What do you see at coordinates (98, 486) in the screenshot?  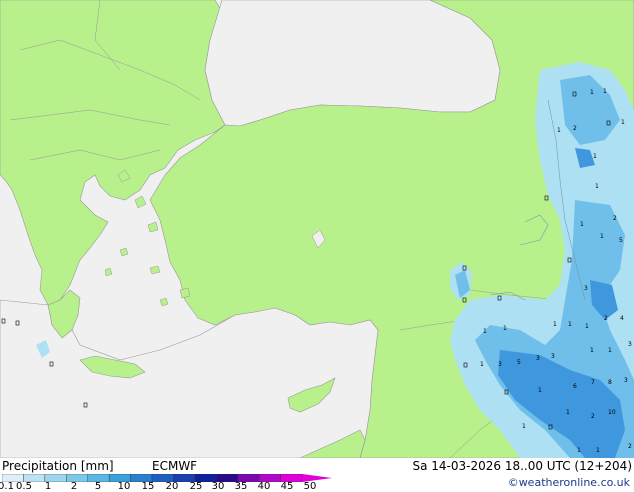 I see `scale-tick-label: 5` at bounding box center [98, 486].